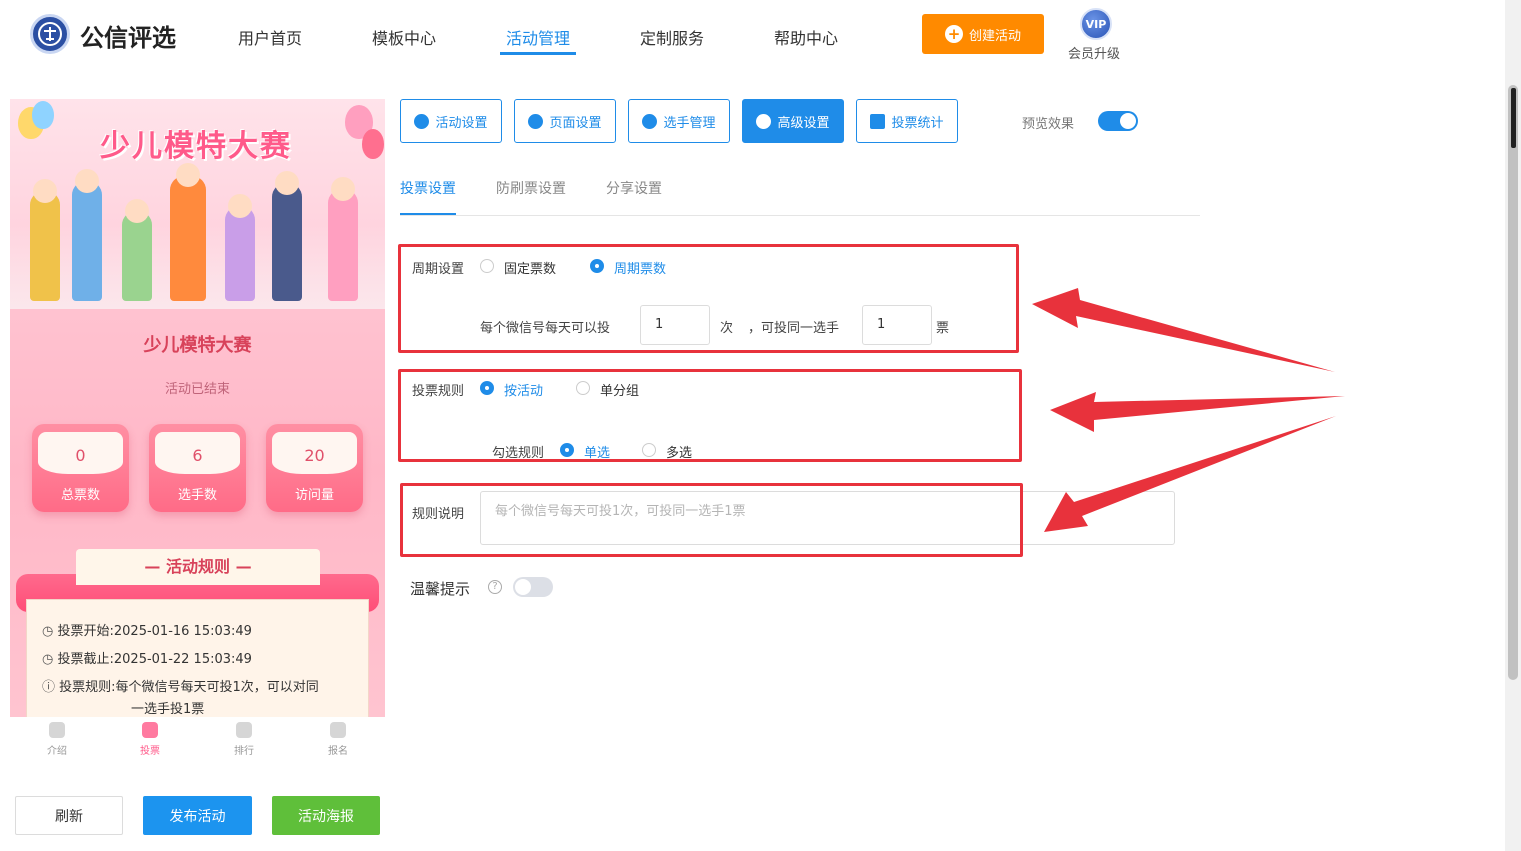  What do you see at coordinates (150, 751) in the screenshot?
I see `tab-vote-label: 投票` at bounding box center [150, 751].